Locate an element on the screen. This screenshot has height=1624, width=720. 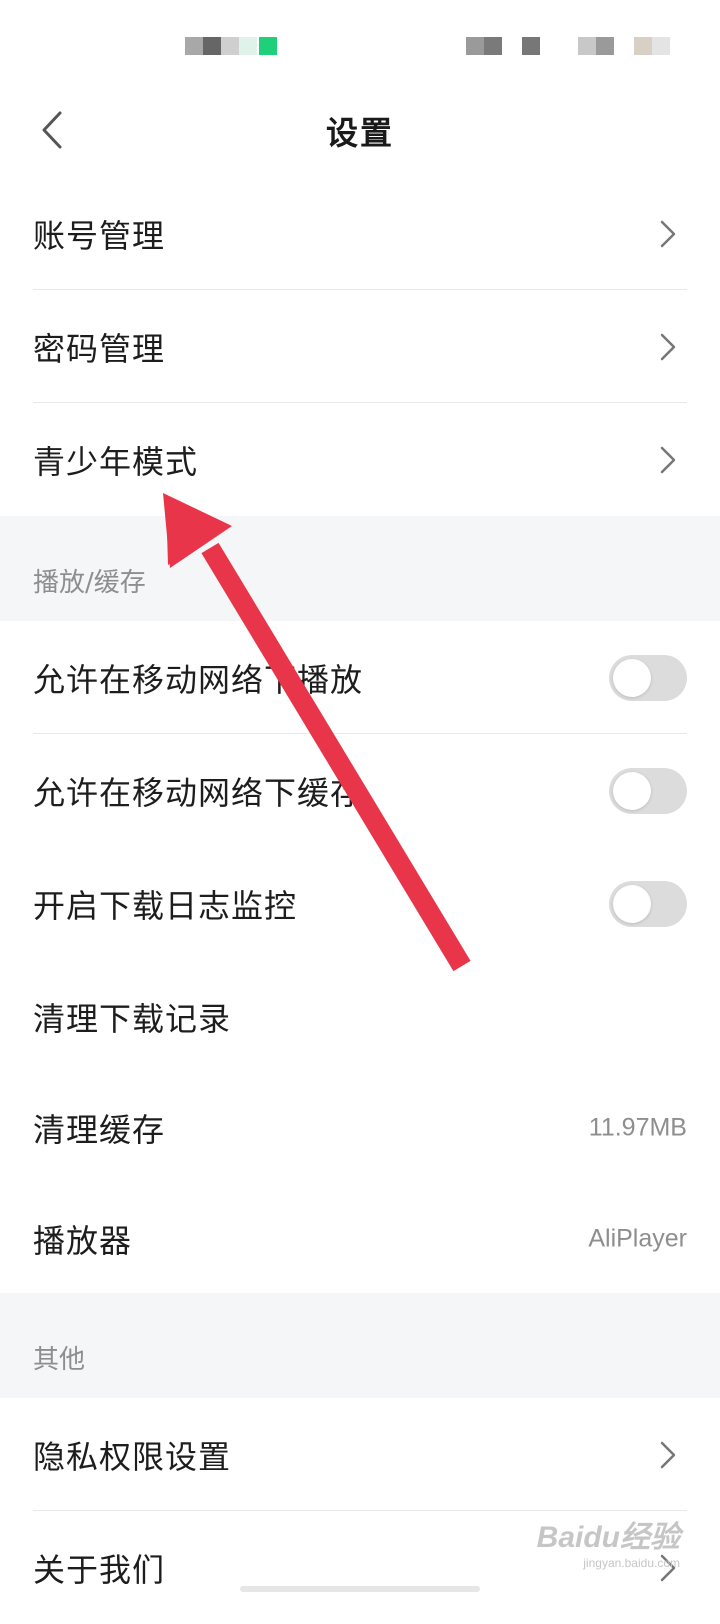
header-bar: 设置 is located at coordinates (360, 131).